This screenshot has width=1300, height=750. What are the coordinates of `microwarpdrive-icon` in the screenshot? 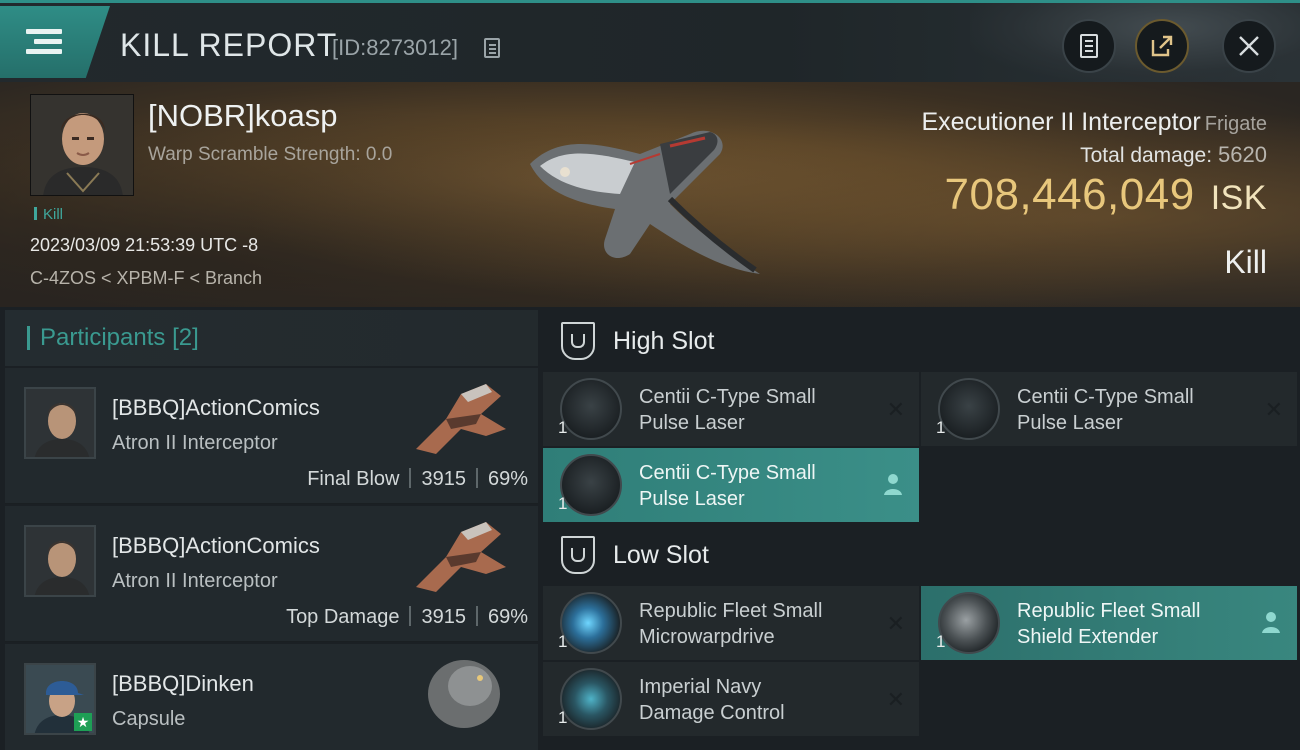 It's located at (591, 623).